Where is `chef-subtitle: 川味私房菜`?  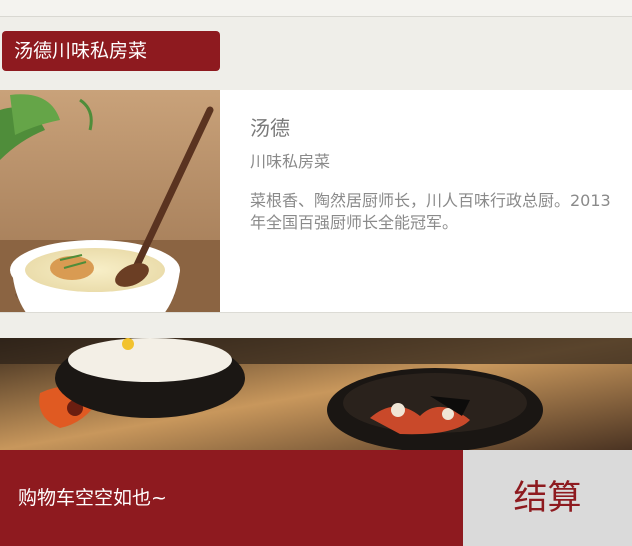 chef-subtitle: 川味私房菜 is located at coordinates (290, 161).